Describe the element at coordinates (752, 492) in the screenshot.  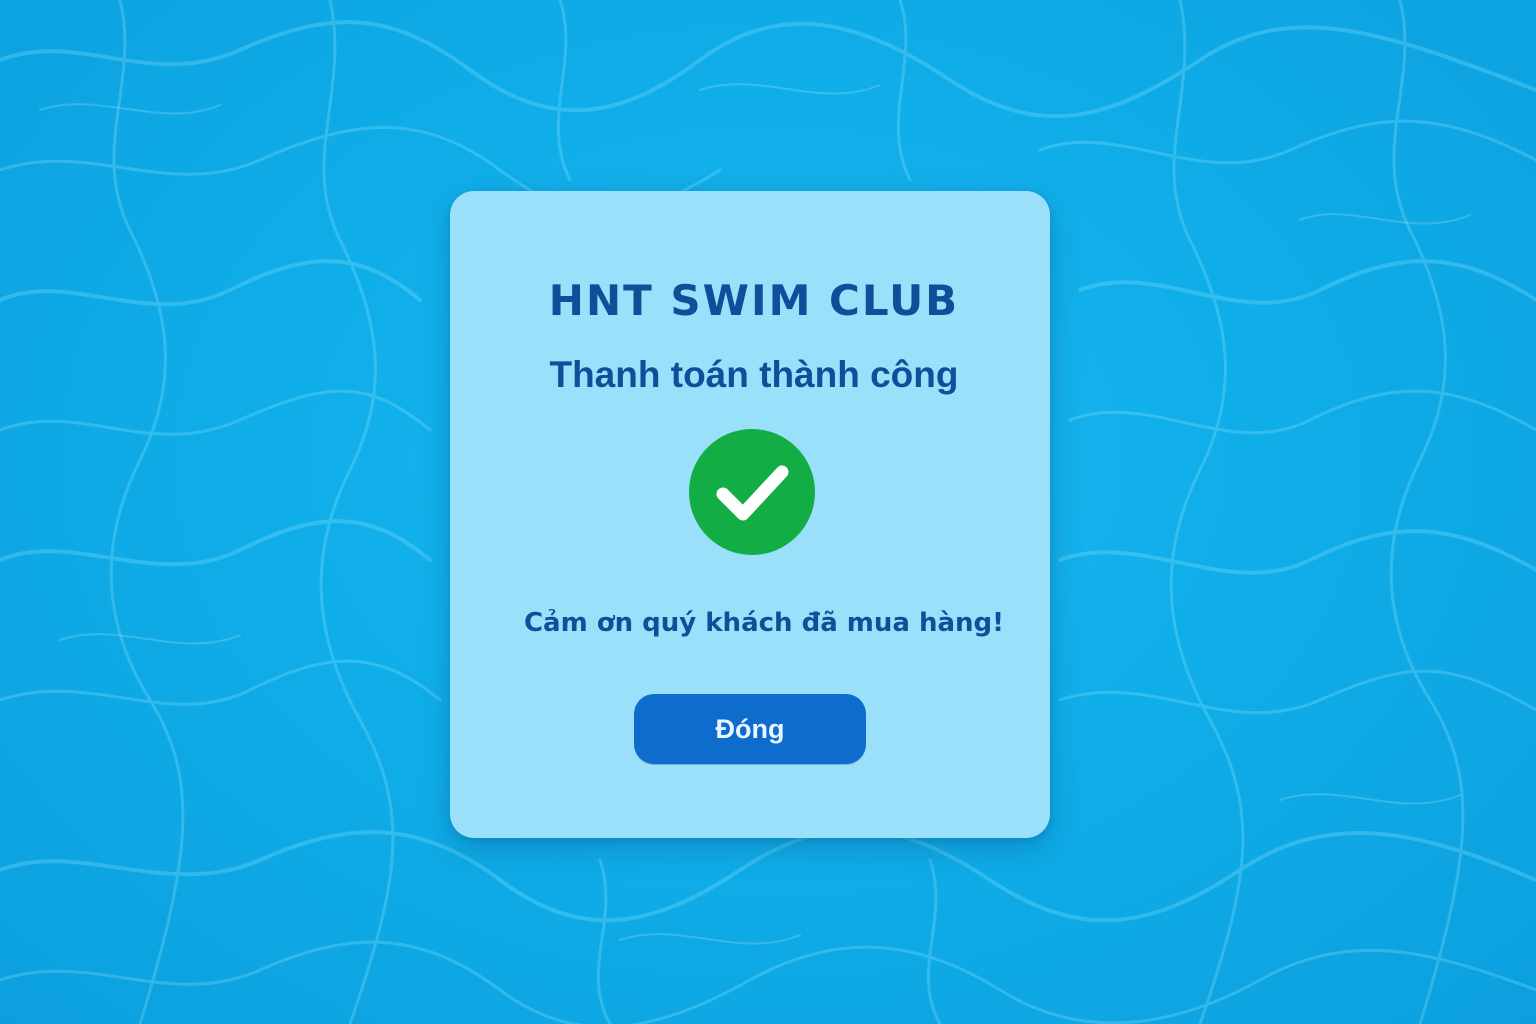
I see `check-circle-icon` at that location.